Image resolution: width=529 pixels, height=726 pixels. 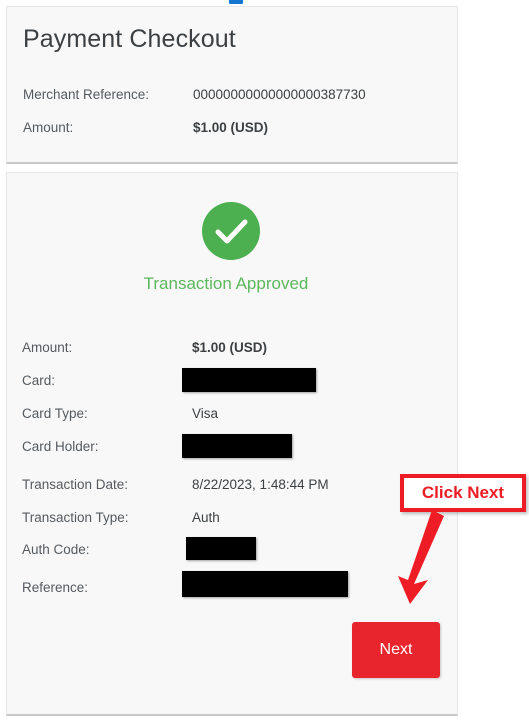 What do you see at coordinates (205, 413) in the screenshot?
I see `card-type-value: Visa` at bounding box center [205, 413].